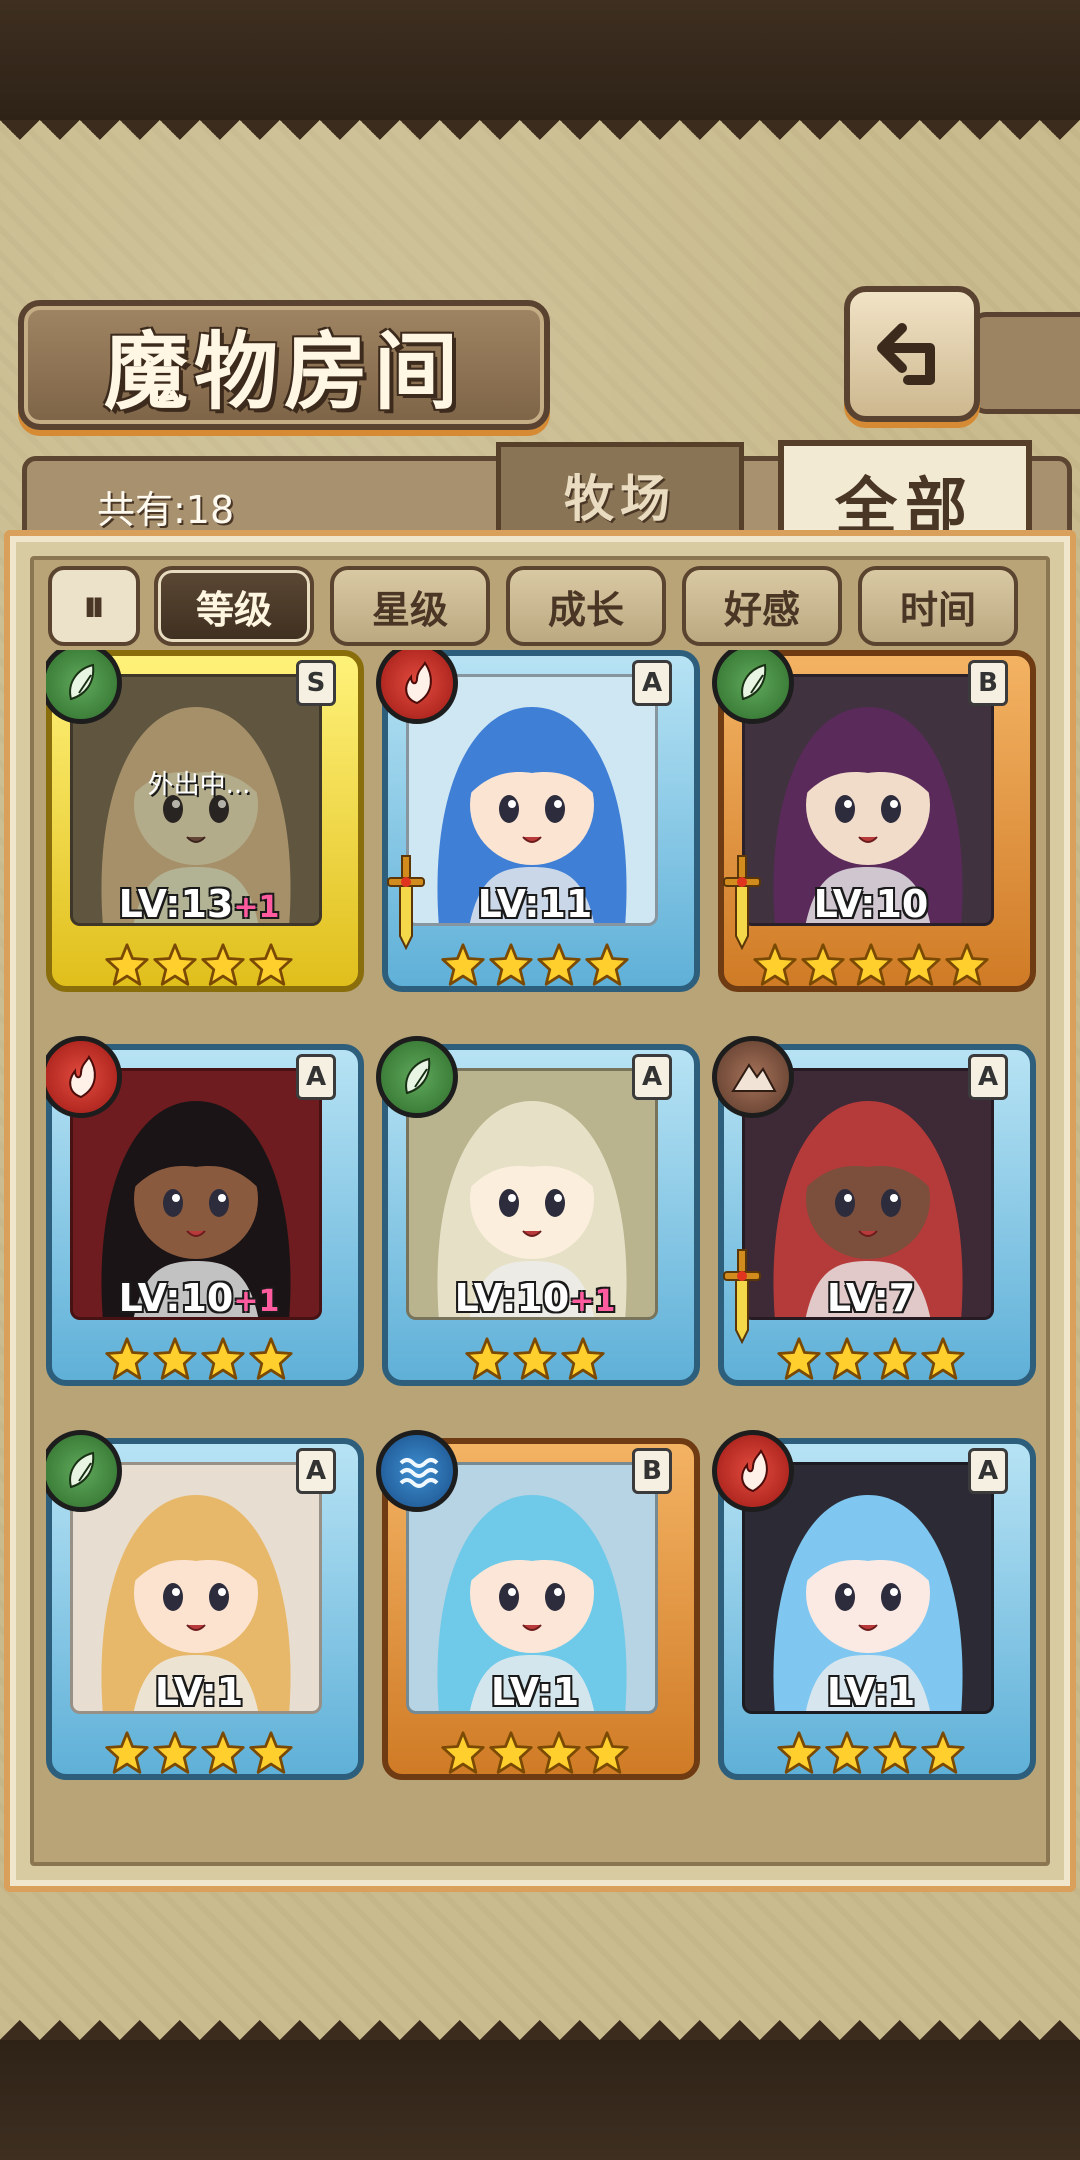  I want to click on title-plate: 魔物房间, so click(284, 365).